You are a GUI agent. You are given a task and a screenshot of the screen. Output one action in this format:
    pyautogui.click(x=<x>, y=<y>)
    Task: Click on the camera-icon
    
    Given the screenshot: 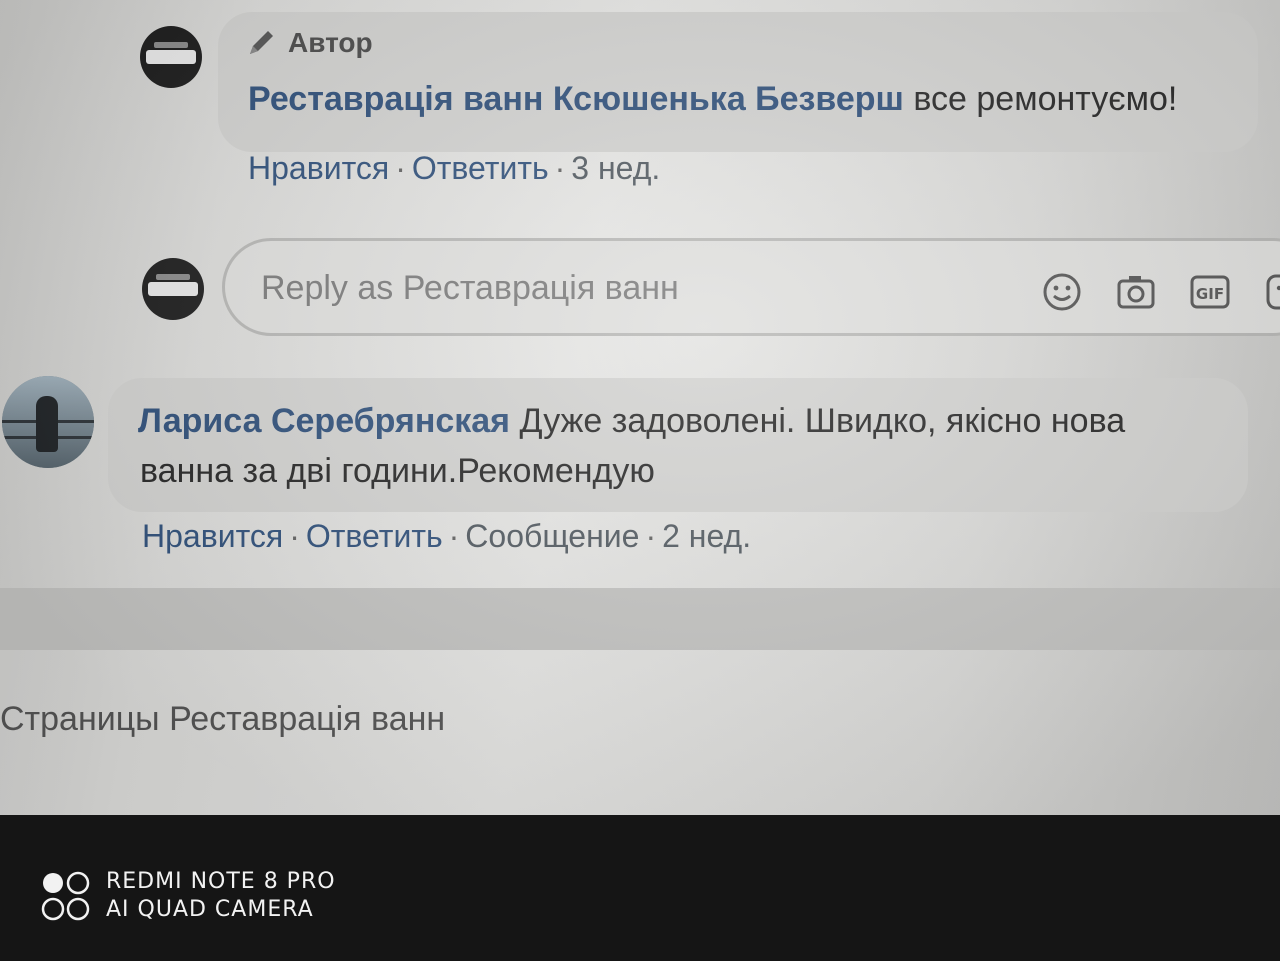 What is the action you would take?
    pyautogui.click(x=1136, y=292)
    